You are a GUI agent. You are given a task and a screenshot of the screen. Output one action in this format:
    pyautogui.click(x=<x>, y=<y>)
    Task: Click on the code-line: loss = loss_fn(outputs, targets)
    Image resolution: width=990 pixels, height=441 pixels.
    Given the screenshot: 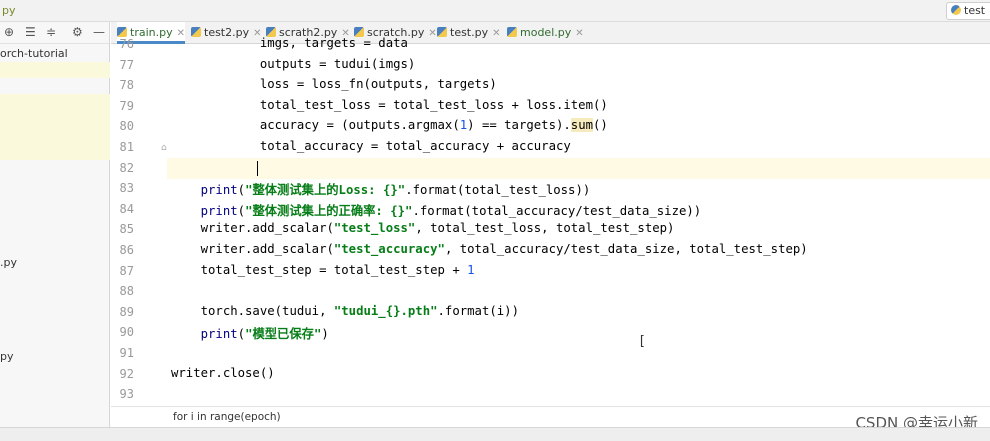 What is the action you would take?
    pyautogui.click(x=334, y=84)
    